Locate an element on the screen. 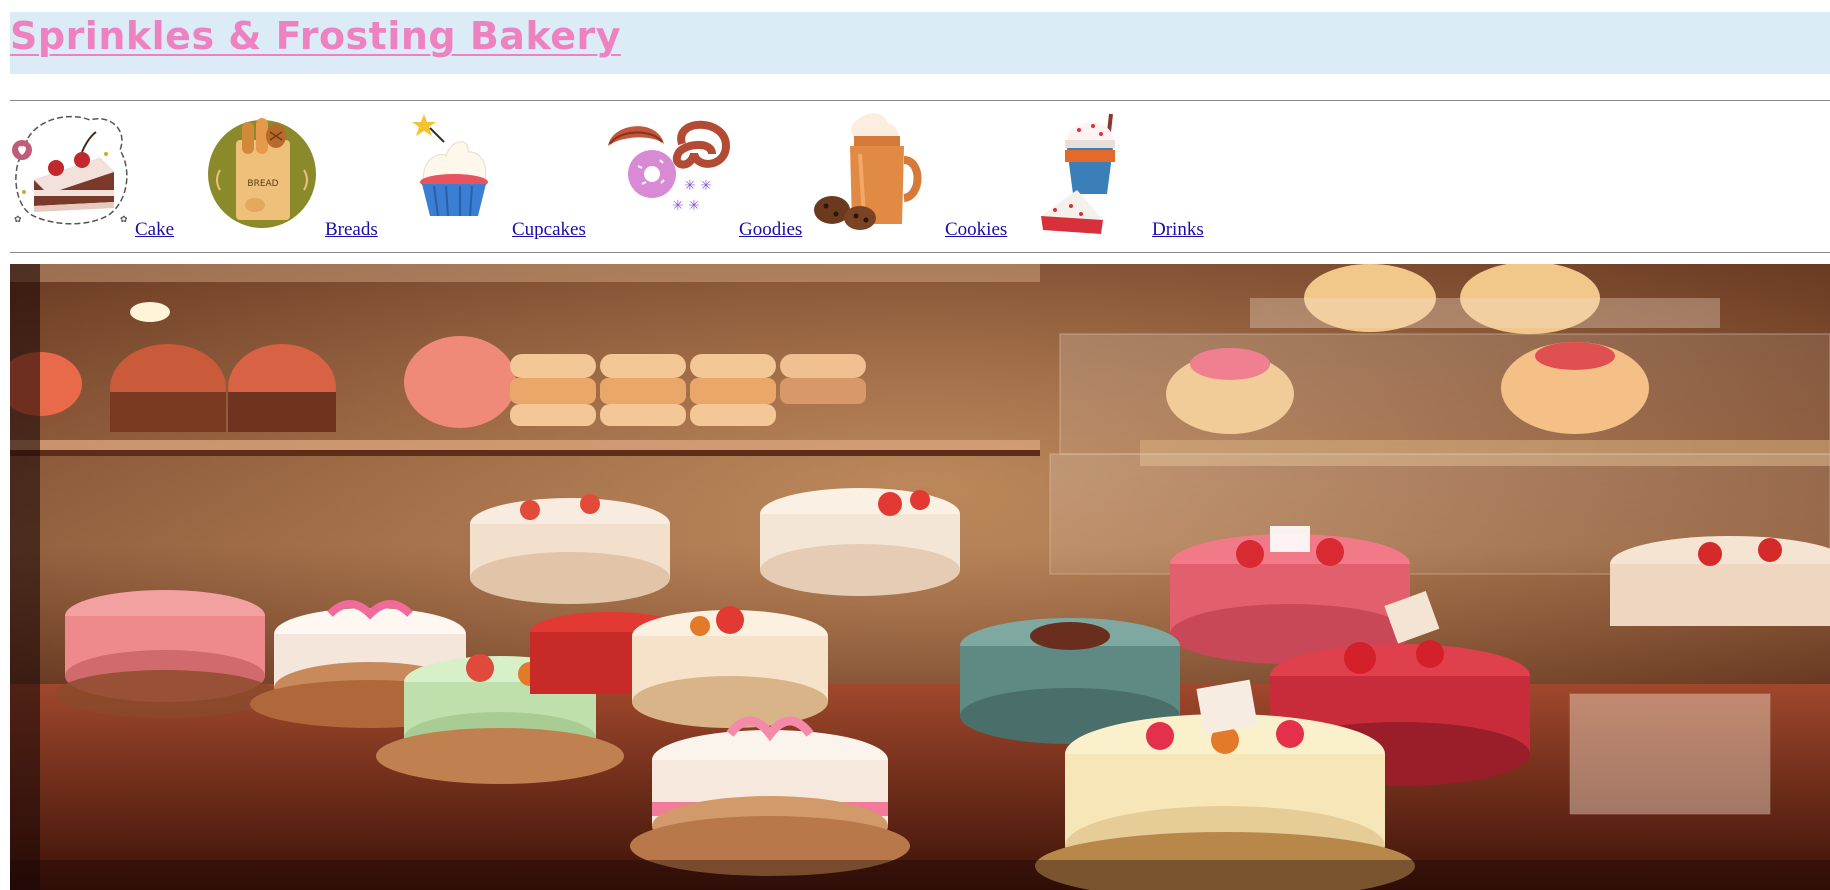  svg-text: BREAD is located at coordinates (262, 184).